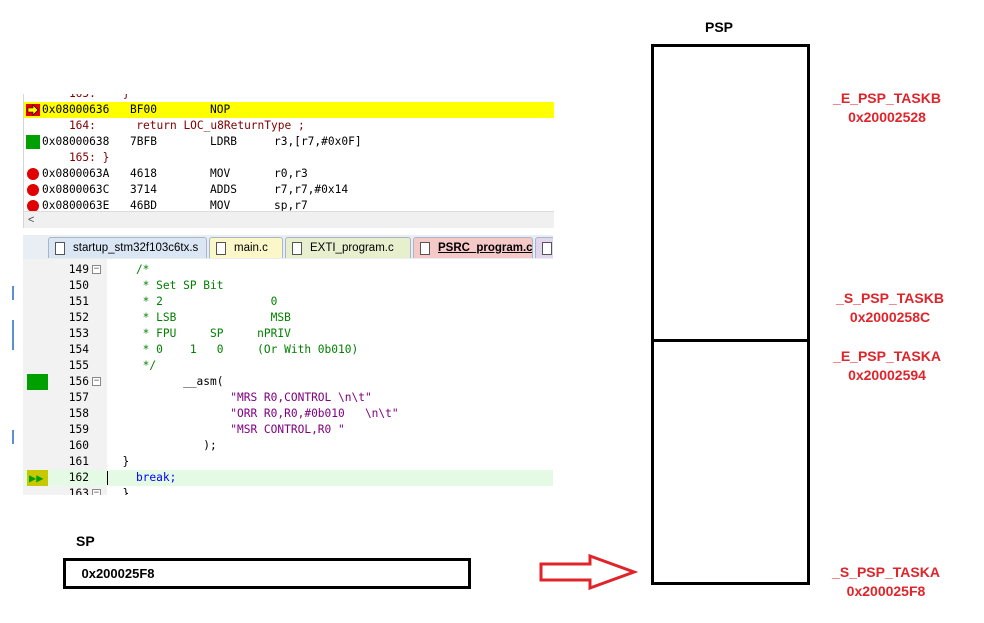 The image size is (984, 623). I want to click on code-token: "ORR R0,R0,#0b010 \n\t", so click(254, 413).